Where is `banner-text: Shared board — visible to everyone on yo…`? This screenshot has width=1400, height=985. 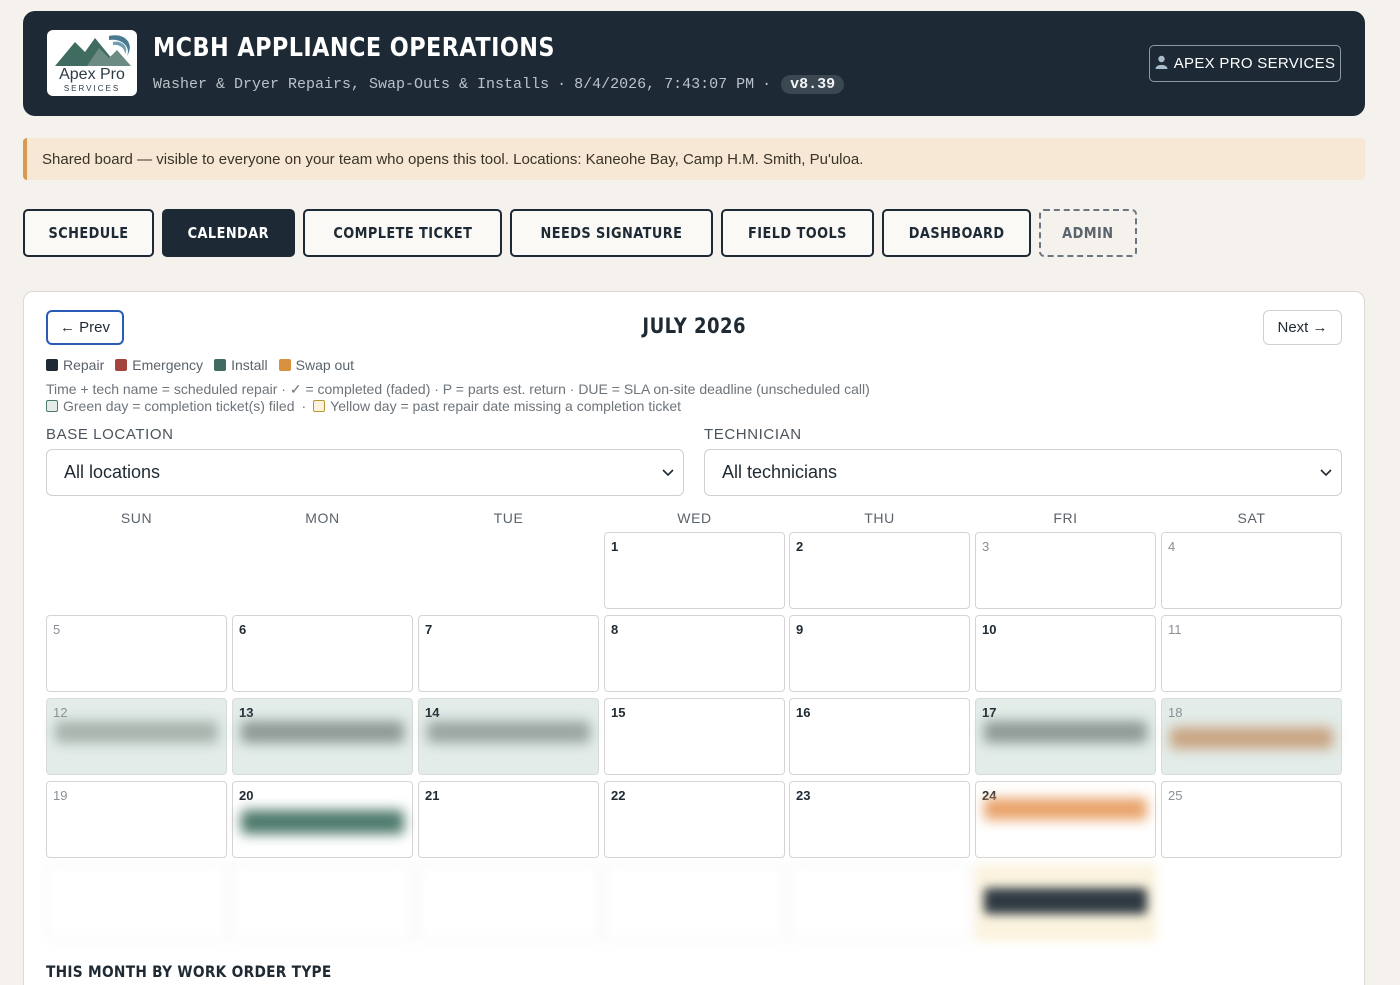 banner-text: Shared board — visible to everyone on yo… is located at coordinates (453, 159).